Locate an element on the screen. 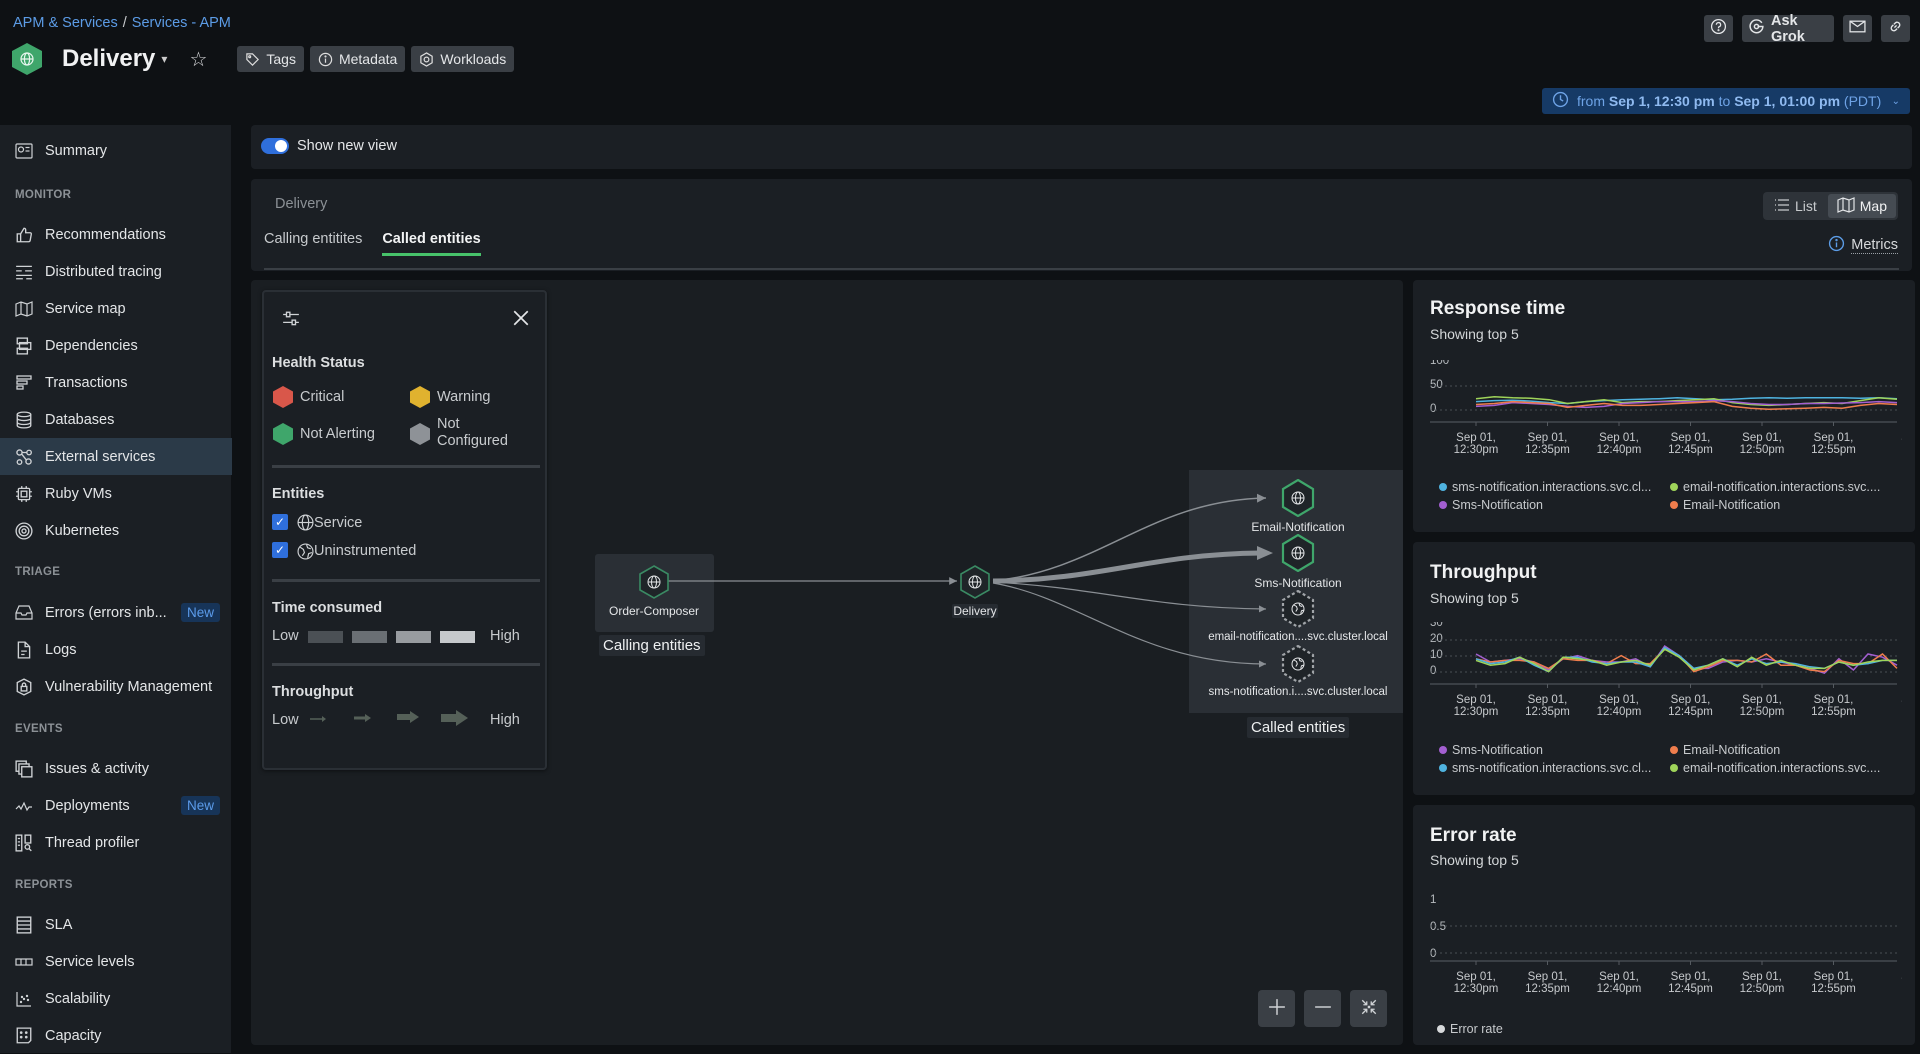 This screenshot has width=1920, height=1054. x-tick-label: 12:50pm is located at coordinates (1762, 712).